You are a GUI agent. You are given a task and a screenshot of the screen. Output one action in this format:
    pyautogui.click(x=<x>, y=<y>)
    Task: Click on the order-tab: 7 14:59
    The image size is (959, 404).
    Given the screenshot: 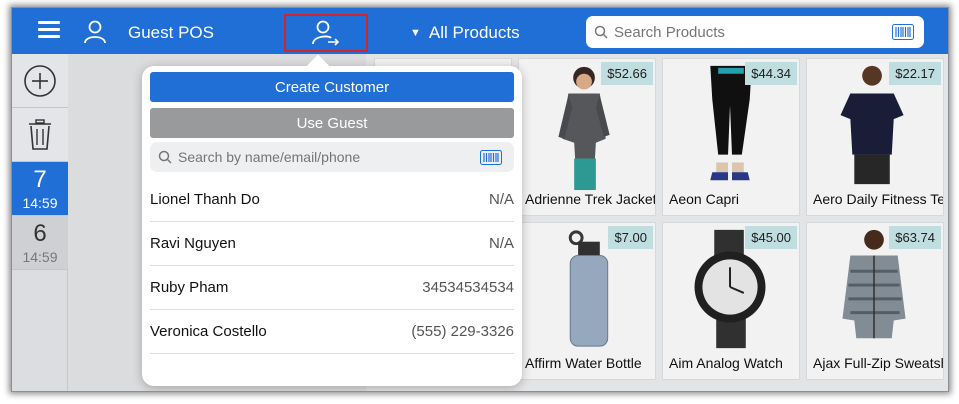 What is the action you would take?
    pyautogui.click(x=40, y=189)
    